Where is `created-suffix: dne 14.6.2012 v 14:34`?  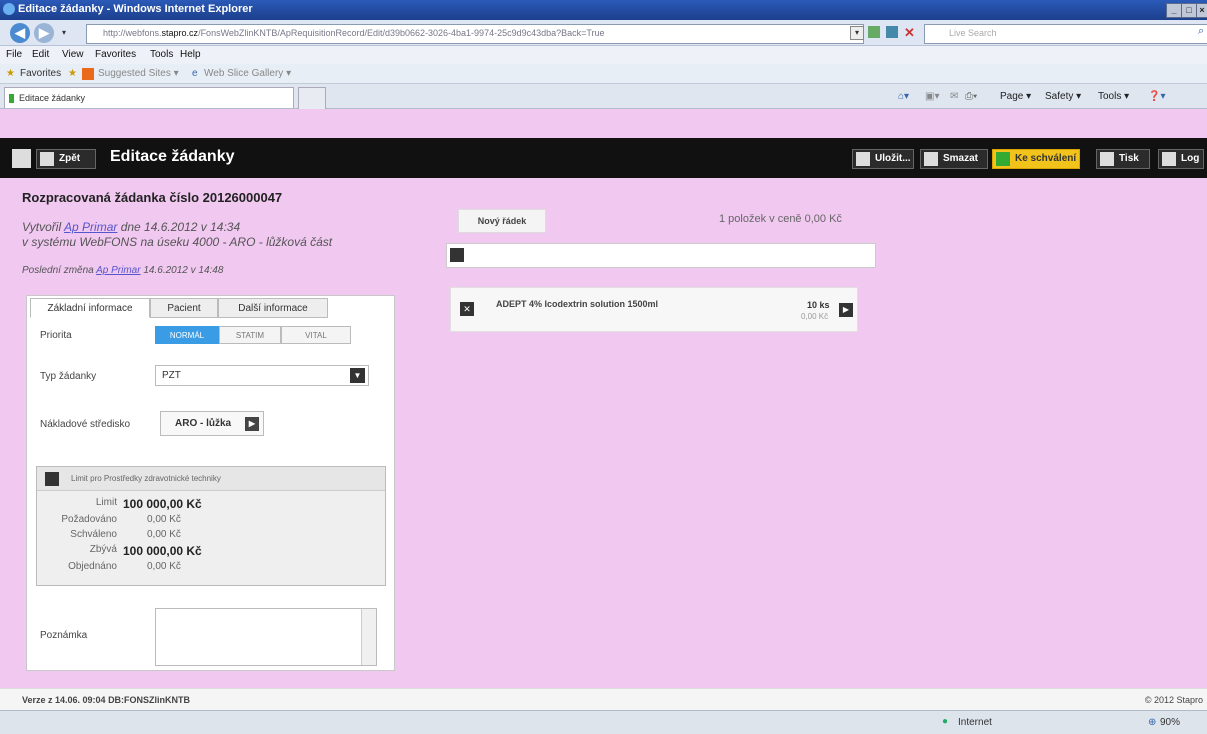 created-suffix: dne 14.6.2012 v 14:34 is located at coordinates (179, 227).